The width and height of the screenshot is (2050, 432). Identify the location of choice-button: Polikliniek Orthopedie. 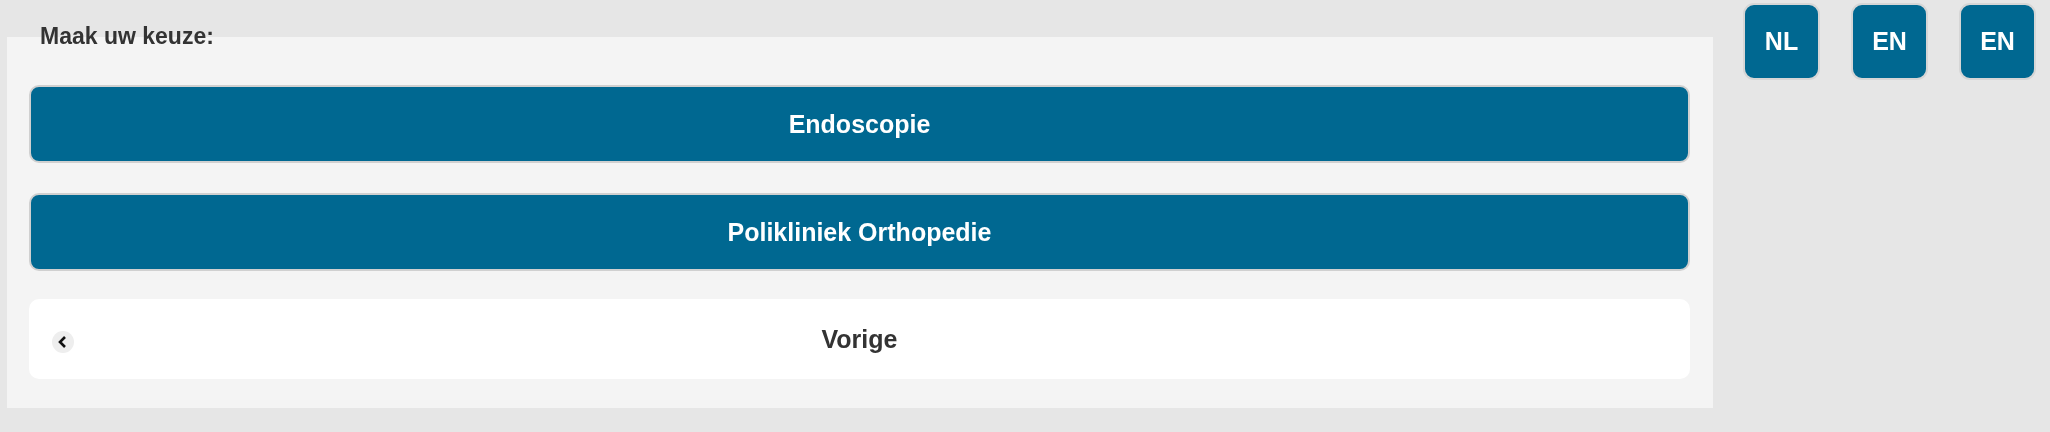
(859, 232).